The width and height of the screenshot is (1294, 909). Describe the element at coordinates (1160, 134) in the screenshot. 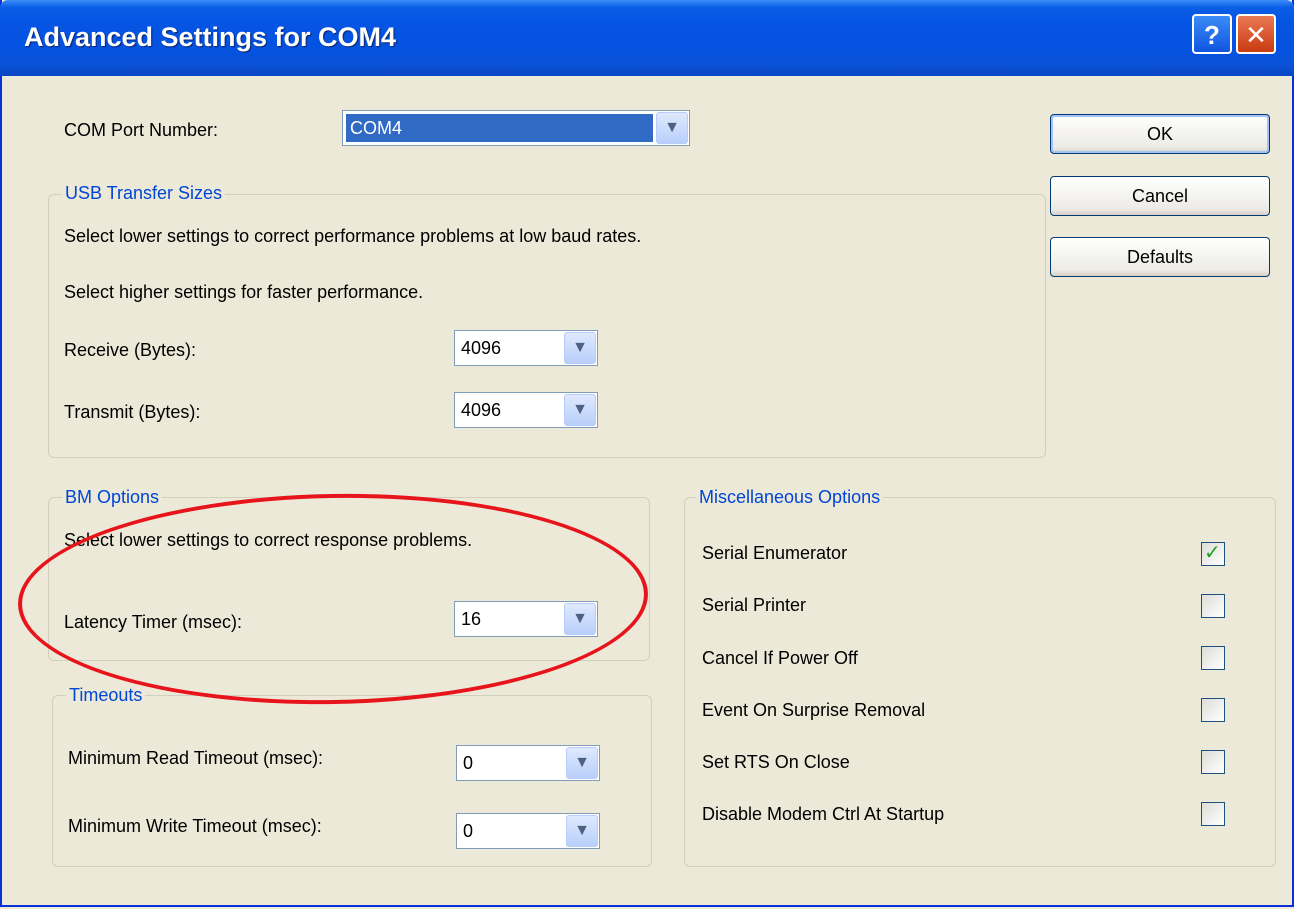

I see `ok-button: OK` at that location.